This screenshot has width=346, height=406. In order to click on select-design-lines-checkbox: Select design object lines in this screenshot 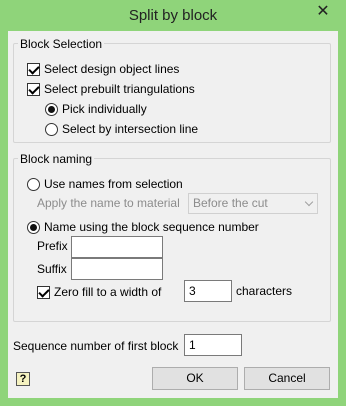, I will do `click(103, 69)`.